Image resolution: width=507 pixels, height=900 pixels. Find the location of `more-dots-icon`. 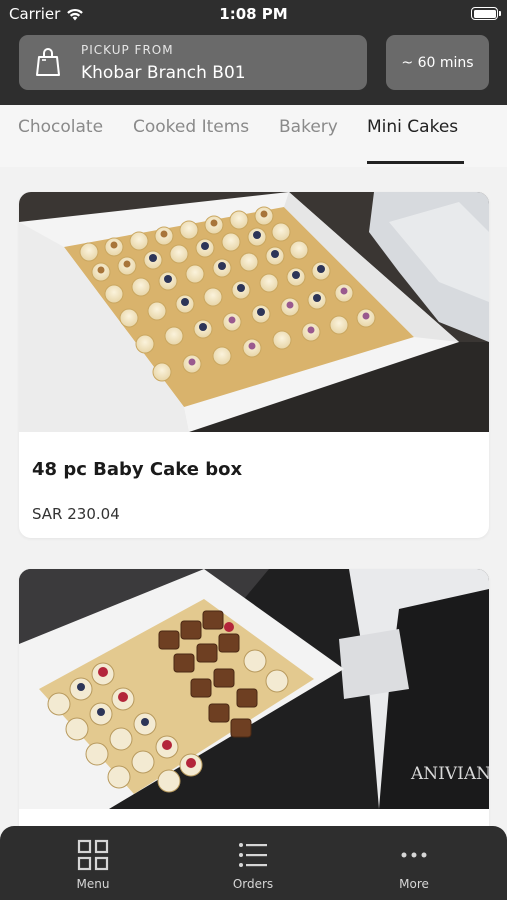

more-dots-icon is located at coordinates (414, 855).